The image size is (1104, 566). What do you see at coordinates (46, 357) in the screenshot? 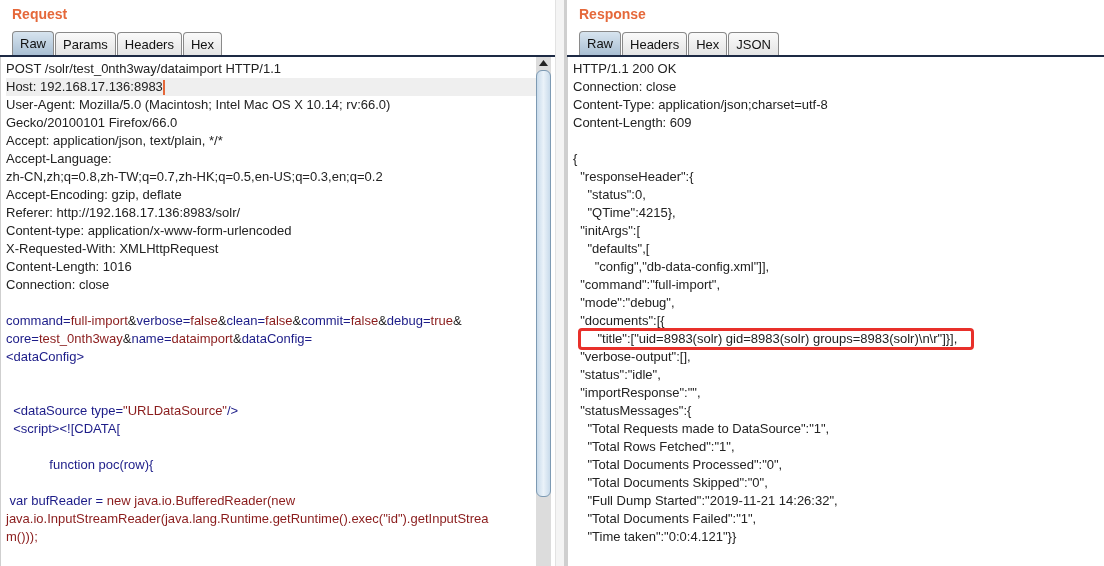
I see `code-line: <dataConfig>` at bounding box center [46, 357].